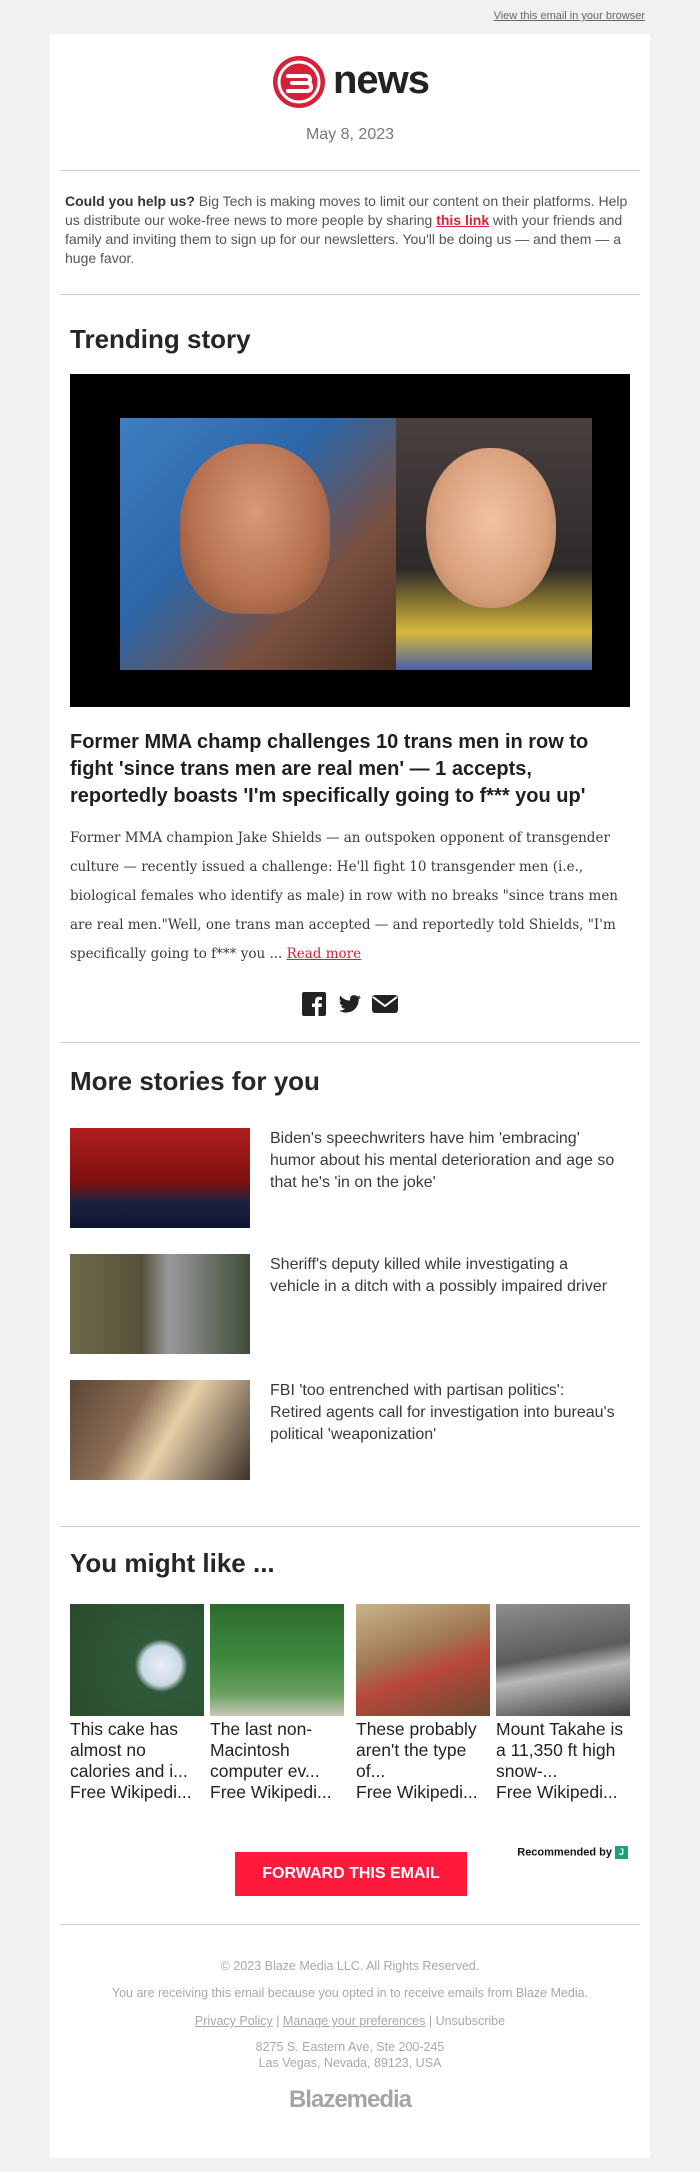  What do you see at coordinates (350, 2100) in the screenshot?
I see `blaze-media-logo: Blazemedia` at bounding box center [350, 2100].